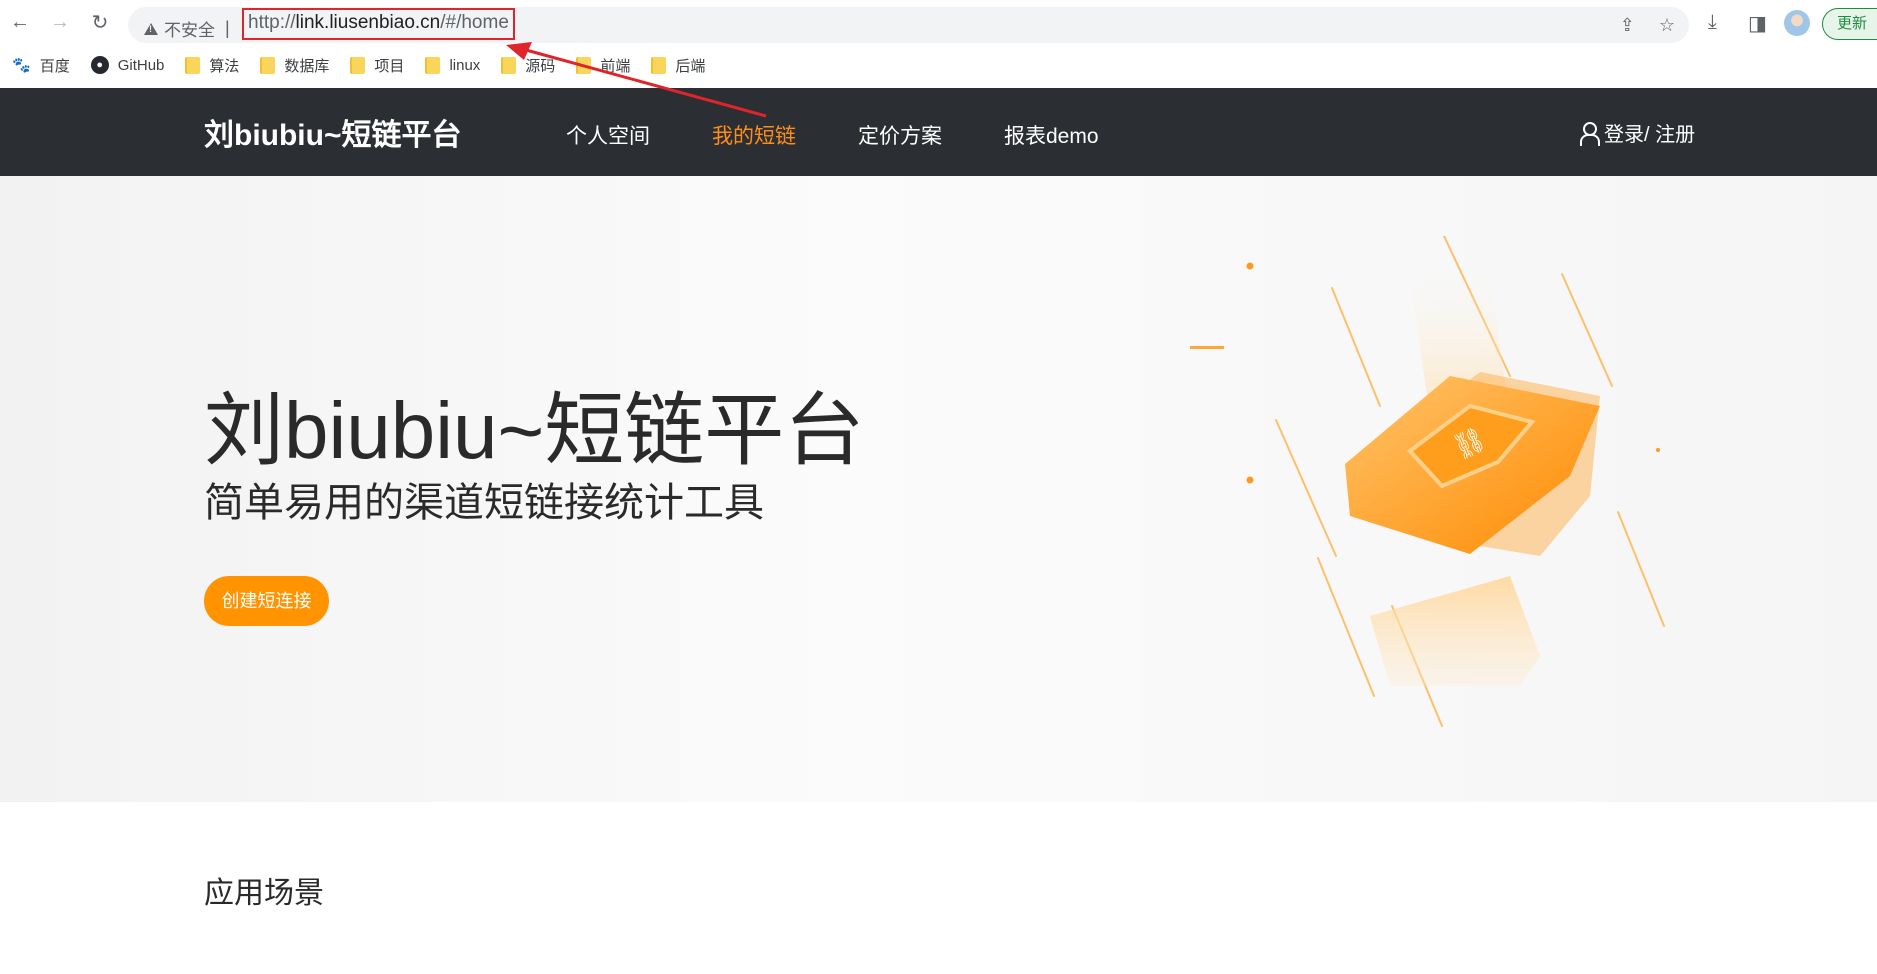  What do you see at coordinates (1650, 135) in the screenshot?
I see `login-label: 登录/ 注册` at bounding box center [1650, 135].